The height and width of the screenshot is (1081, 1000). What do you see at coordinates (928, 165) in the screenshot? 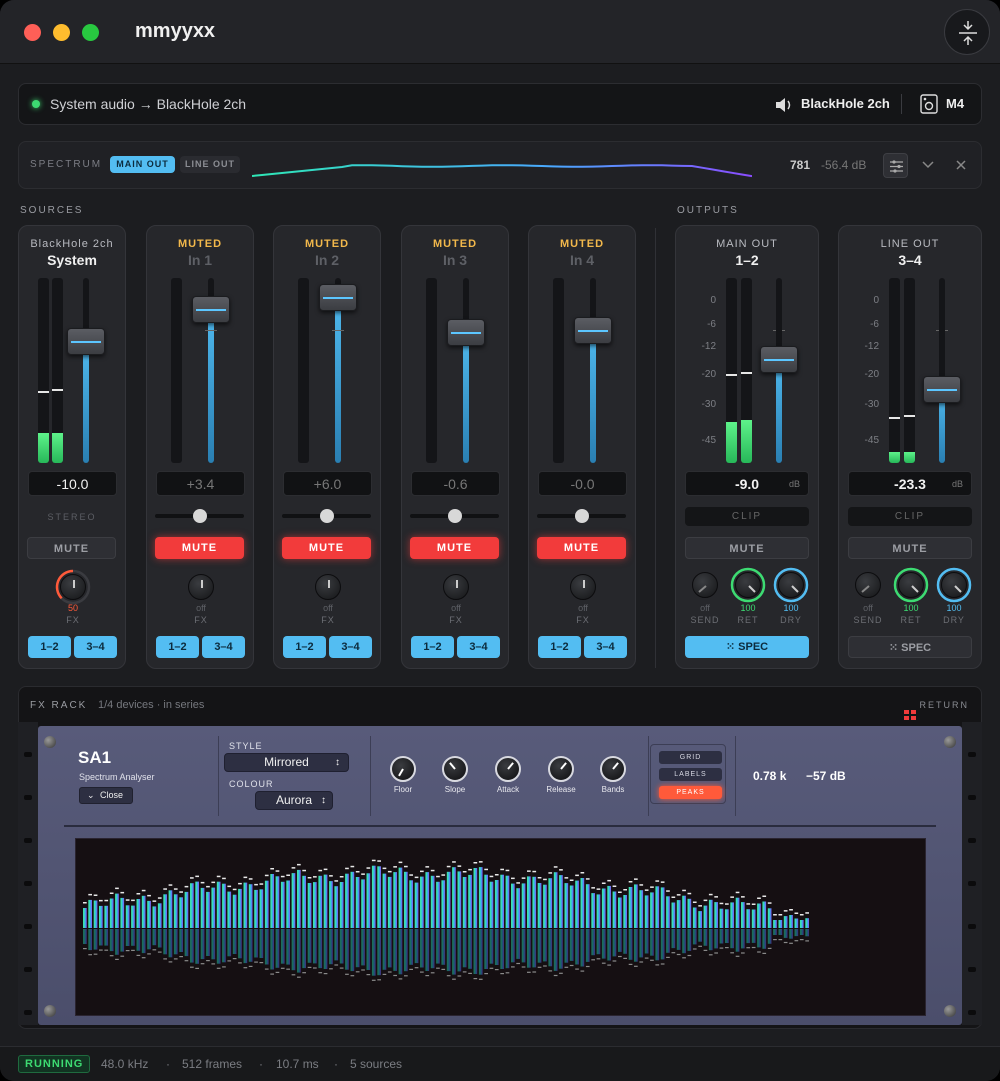
I see `chevron-down-icon` at bounding box center [928, 165].